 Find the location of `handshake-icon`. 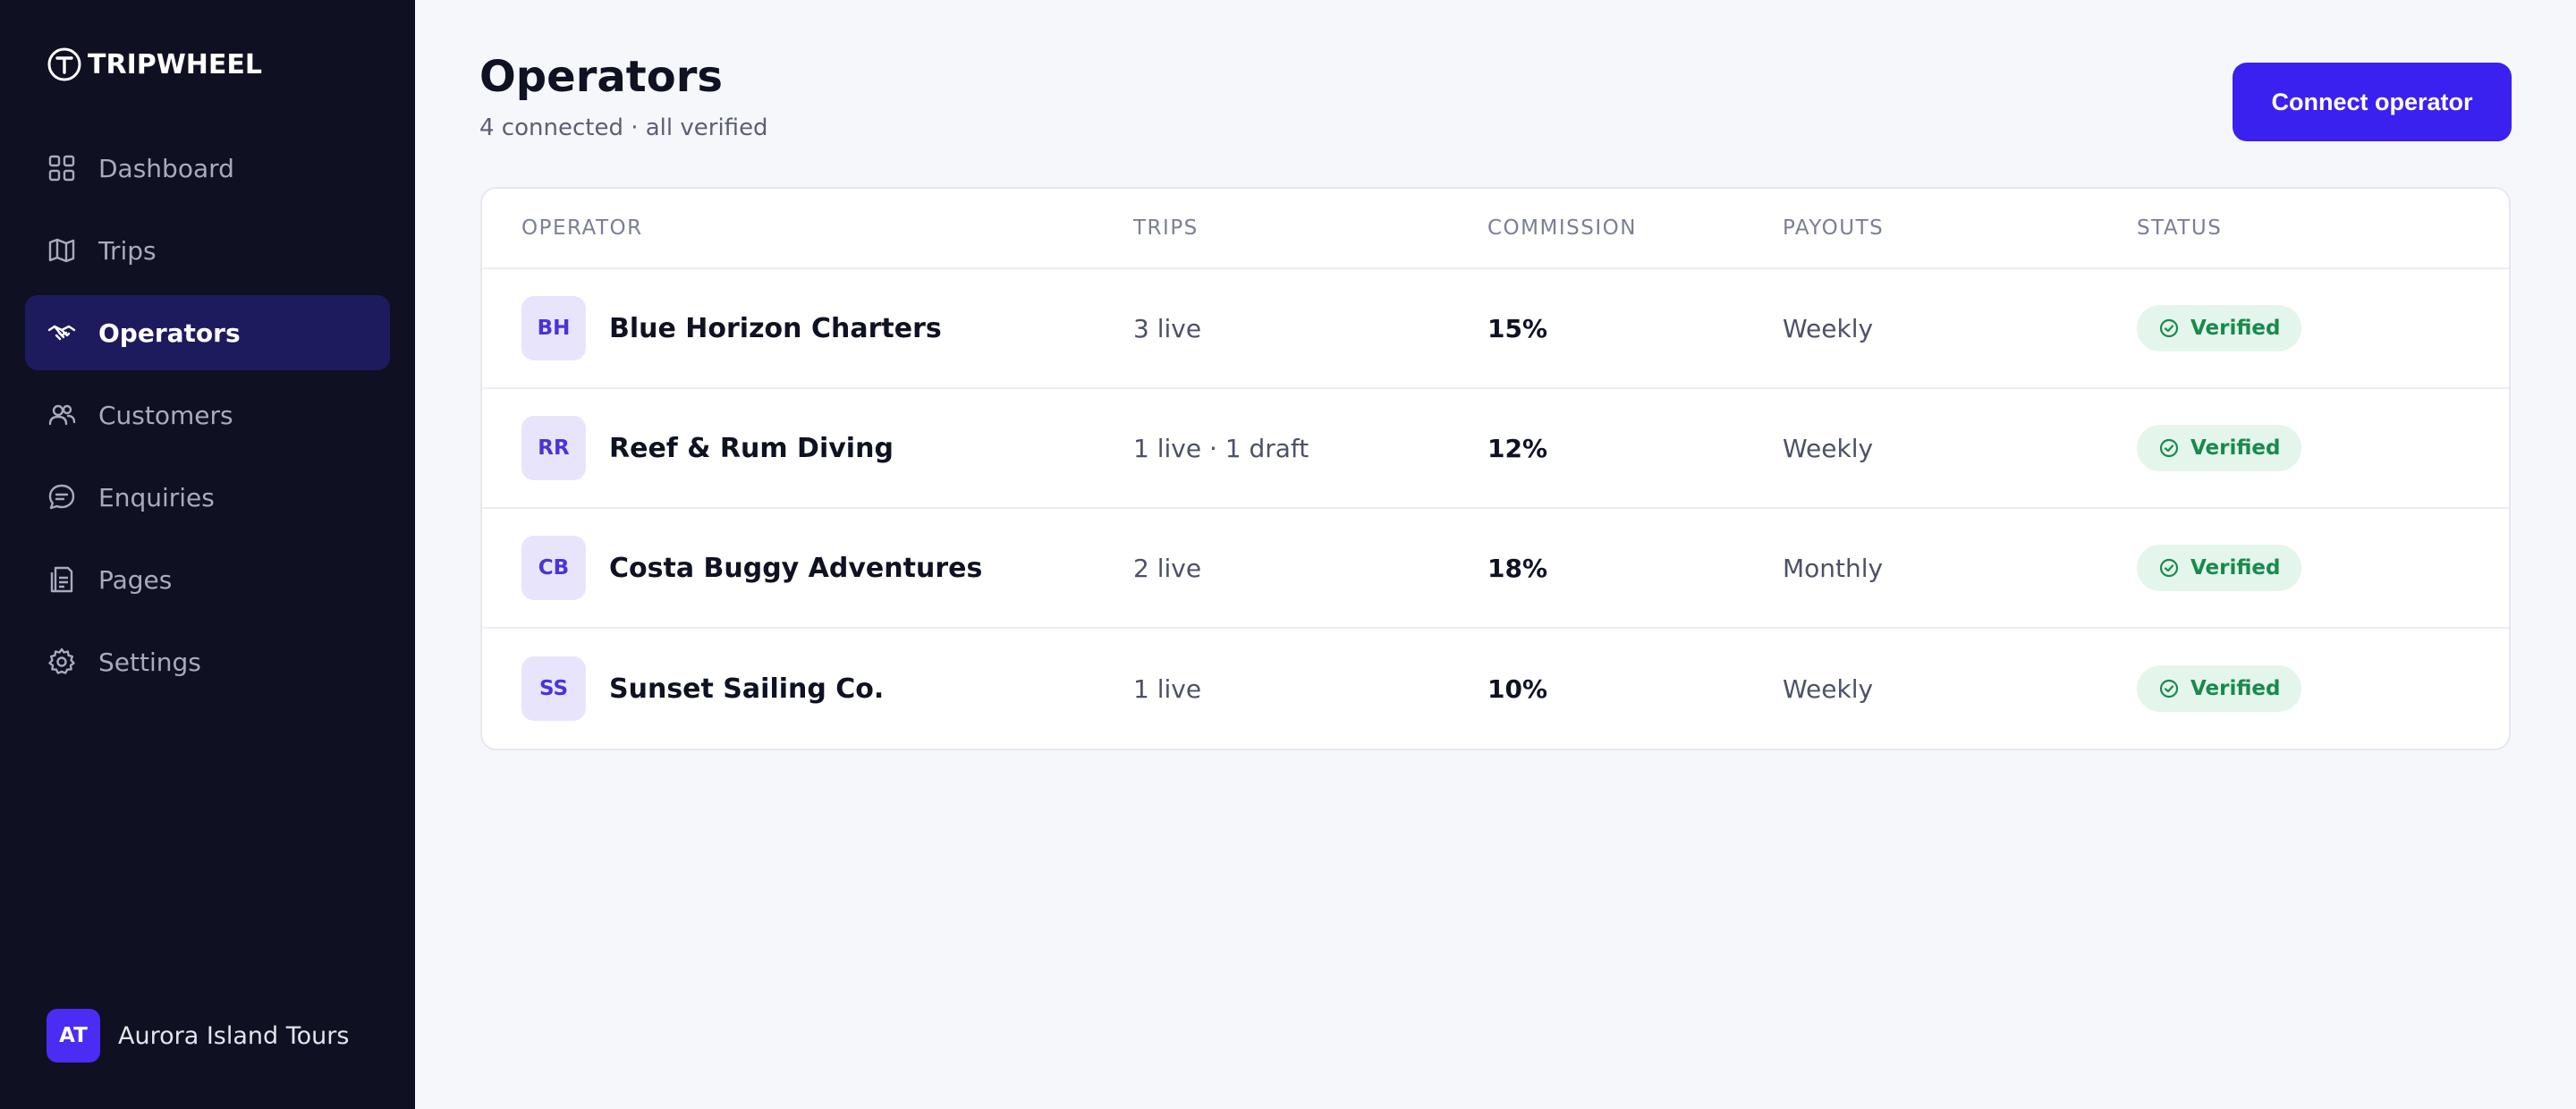

handshake-icon is located at coordinates (62, 332).